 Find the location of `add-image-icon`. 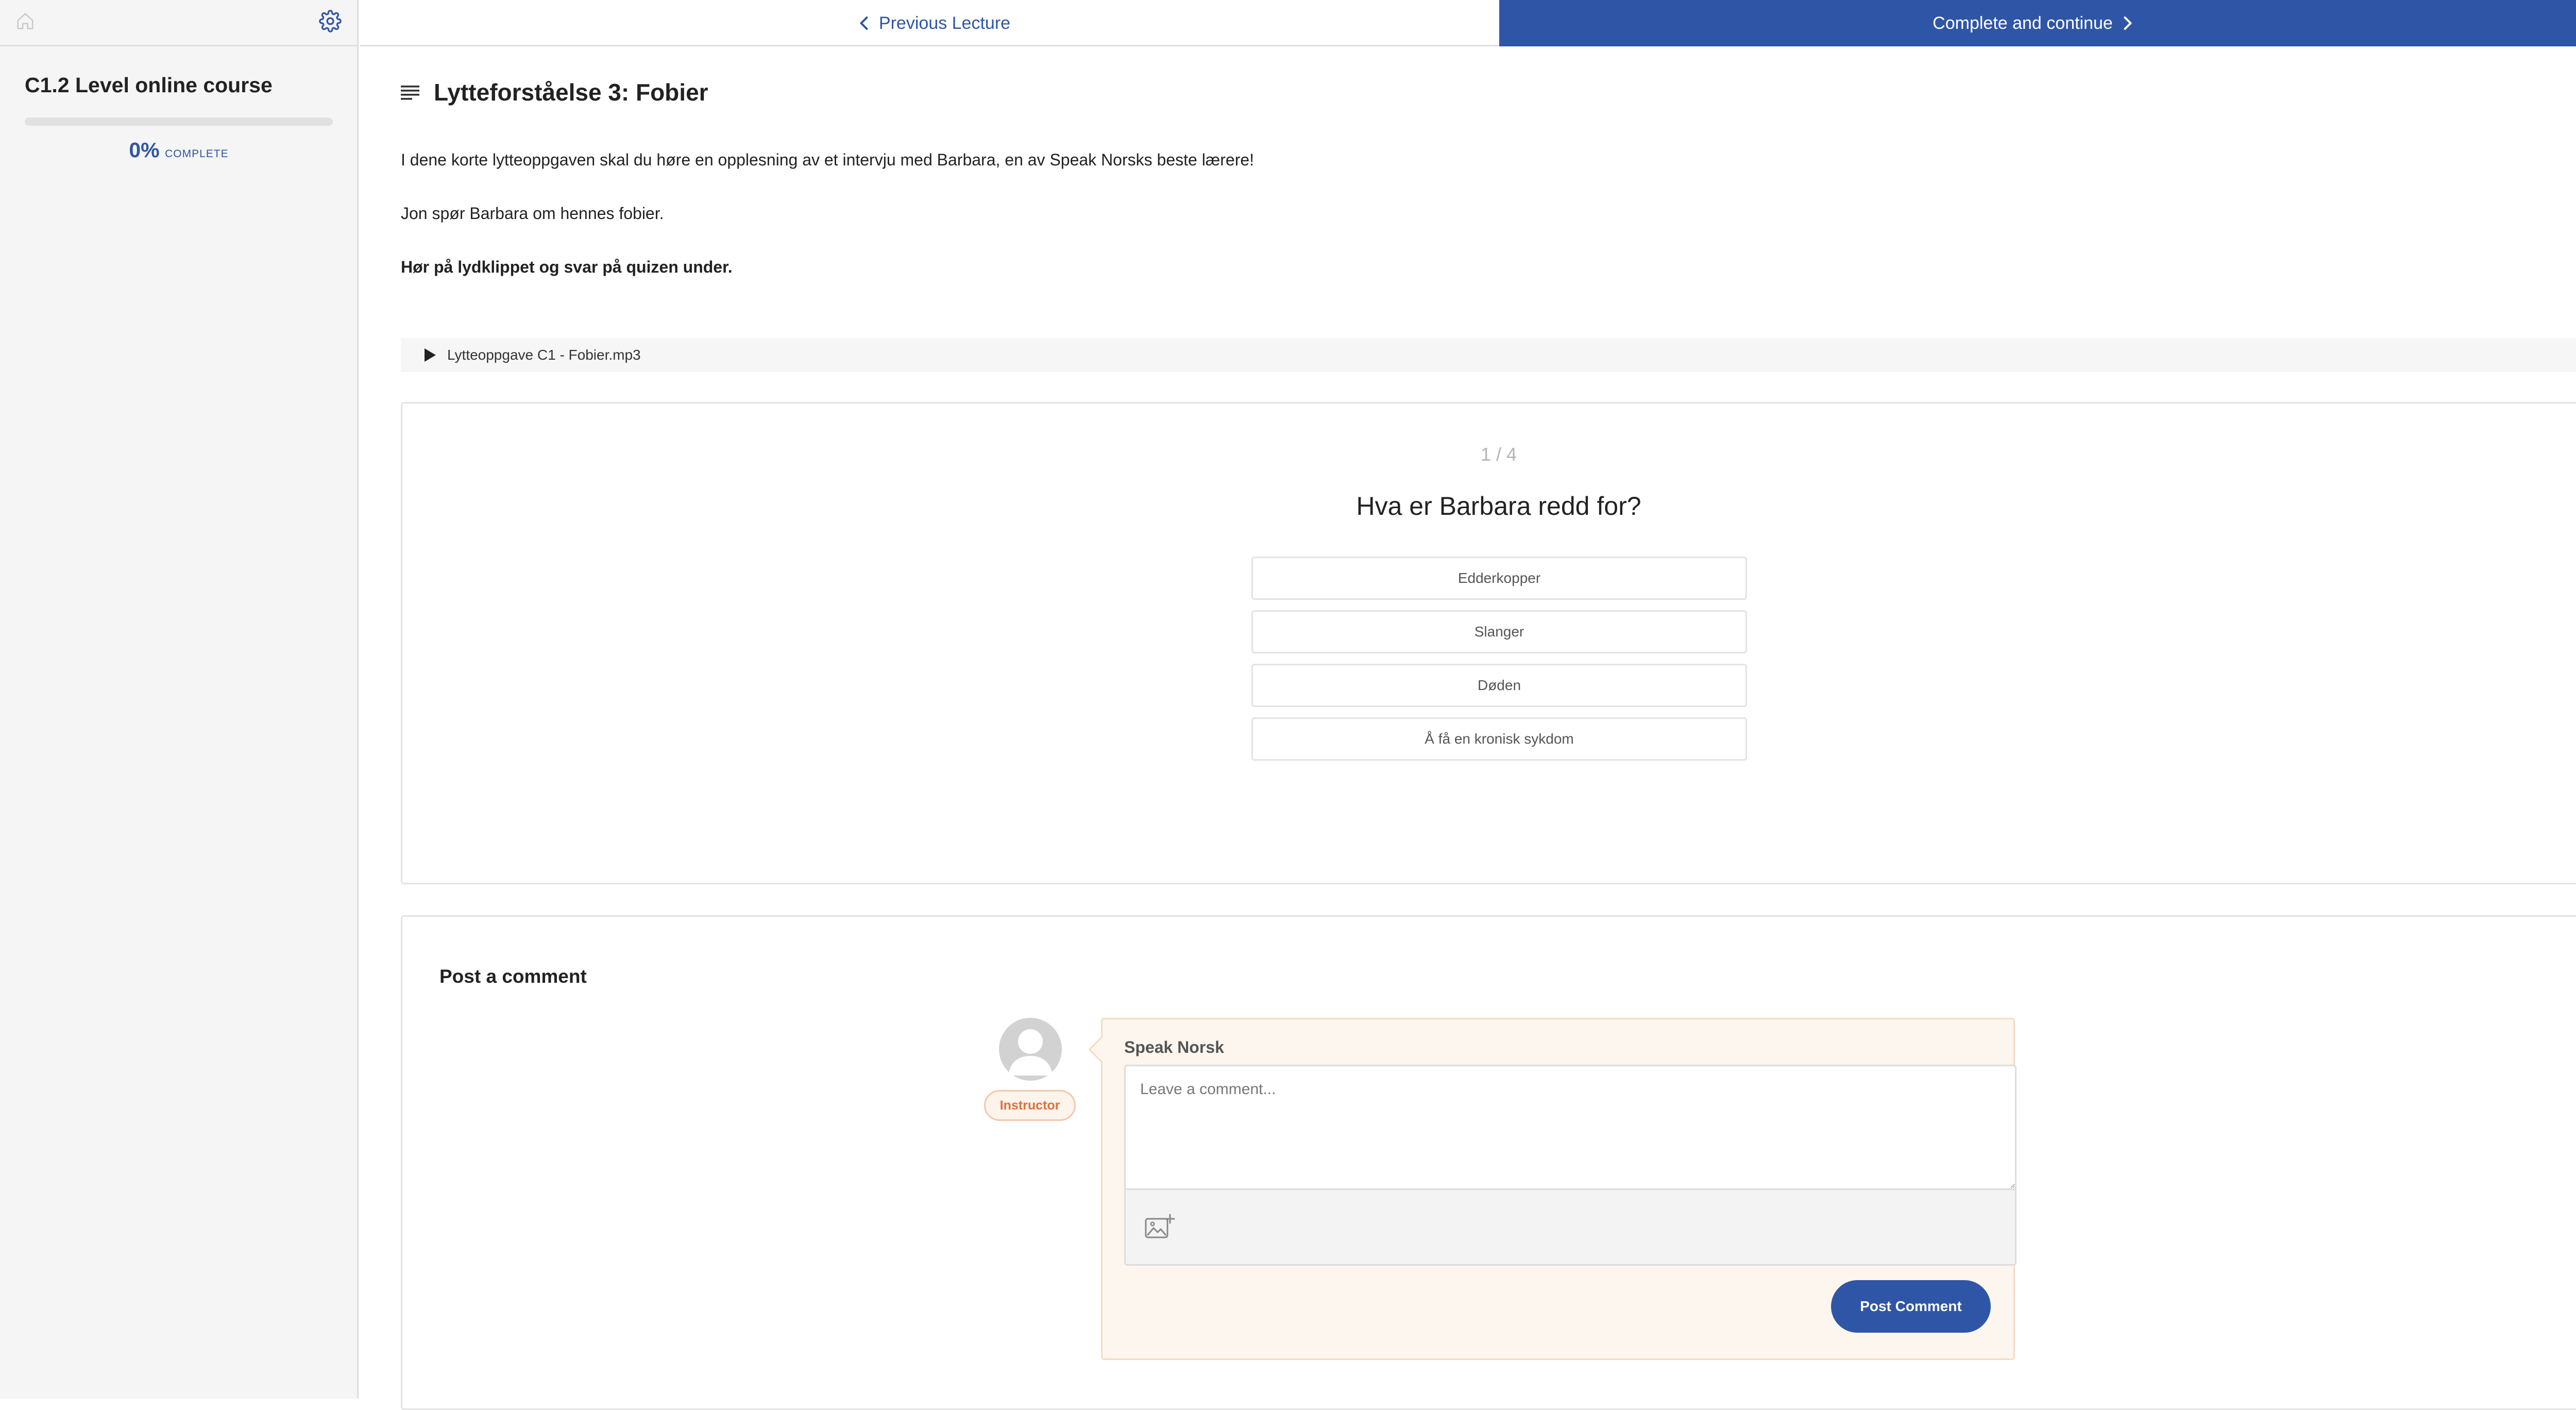

add-image-icon is located at coordinates (1159, 1227).